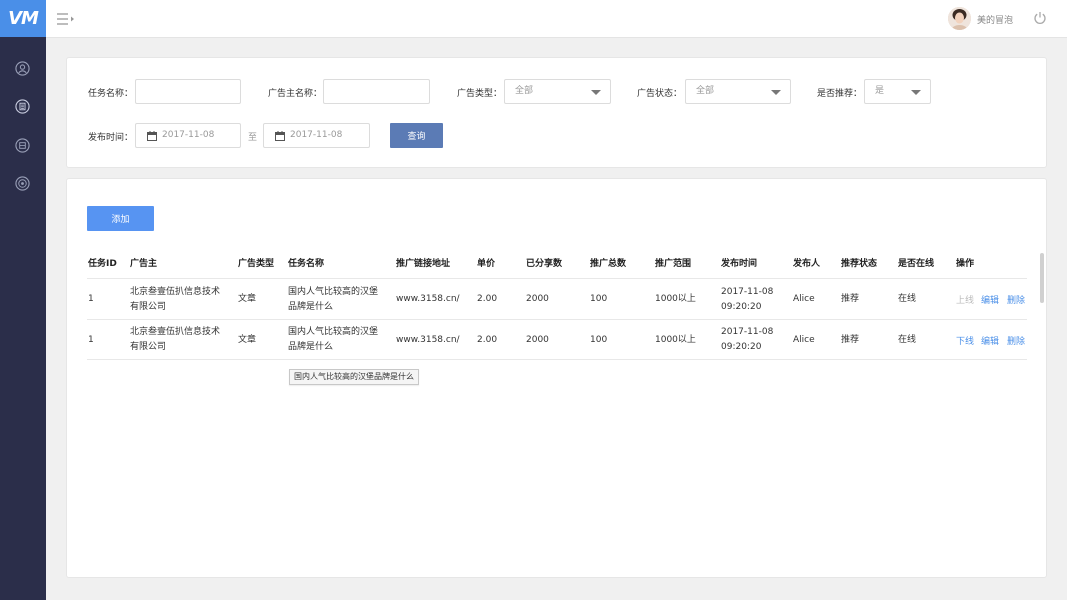 The height and width of the screenshot is (600, 1067). Describe the element at coordinates (188, 91) in the screenshot. I see `task-name-input` at that location.